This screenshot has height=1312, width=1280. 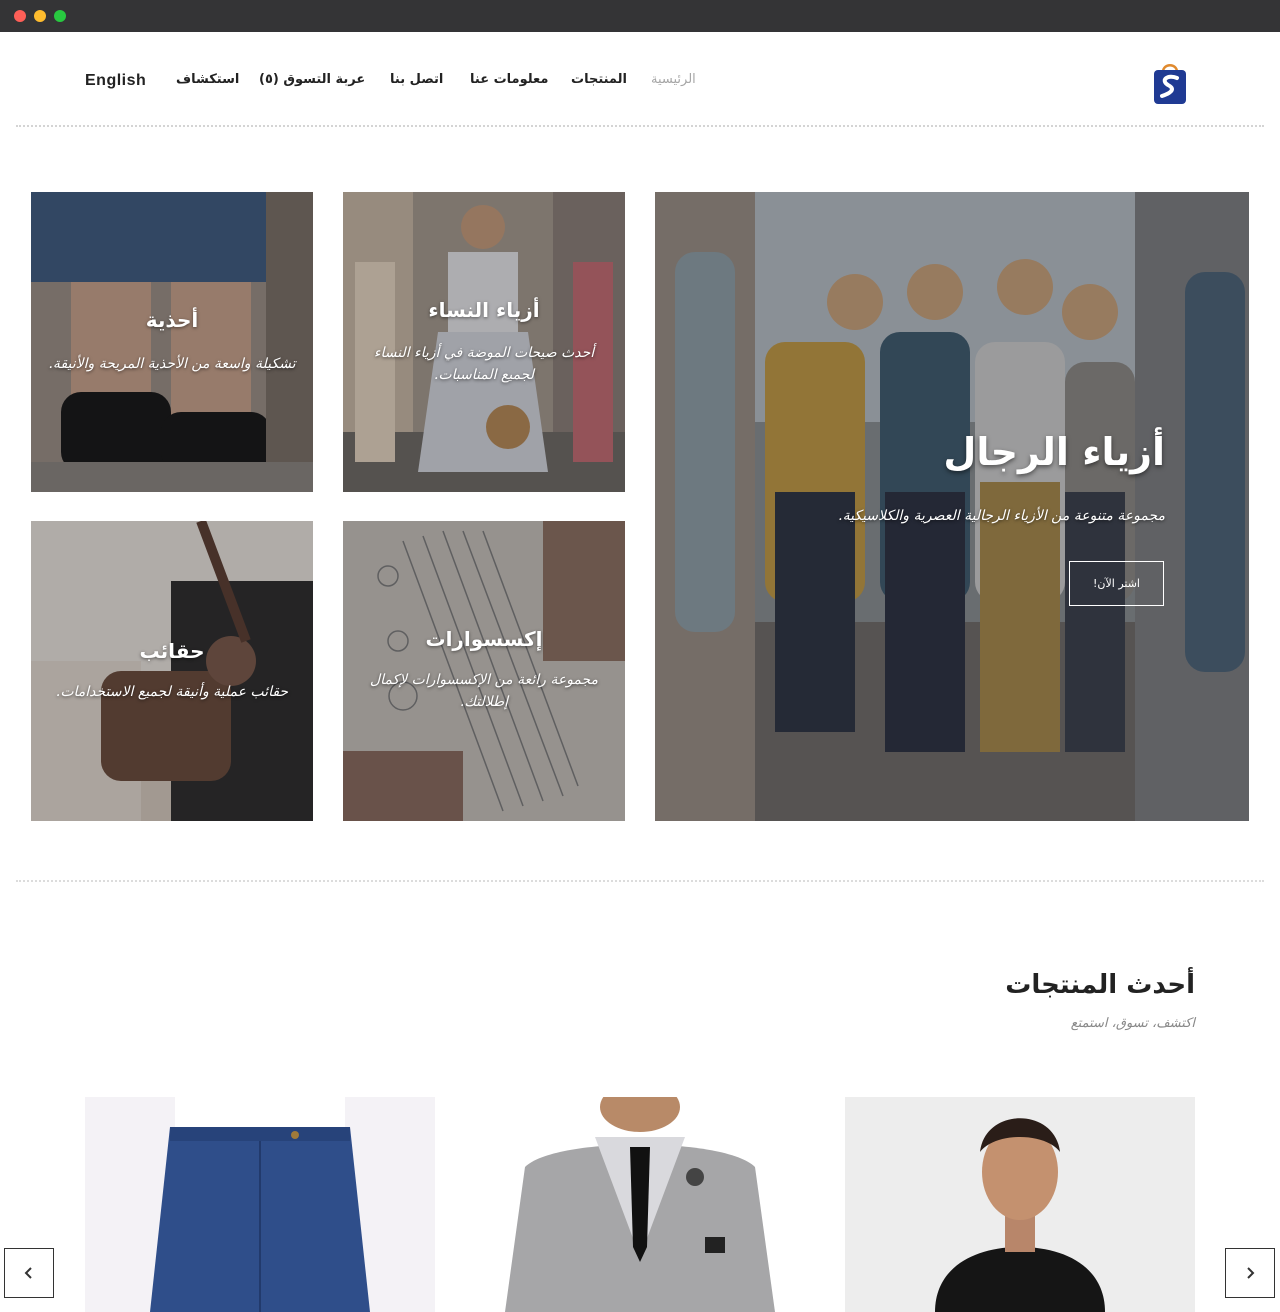 What do you see at coordinates (1100, 985) in the screenshot?
I see `latest-products-title: أحدث المنتجات` at bounding box center [1100, 985].